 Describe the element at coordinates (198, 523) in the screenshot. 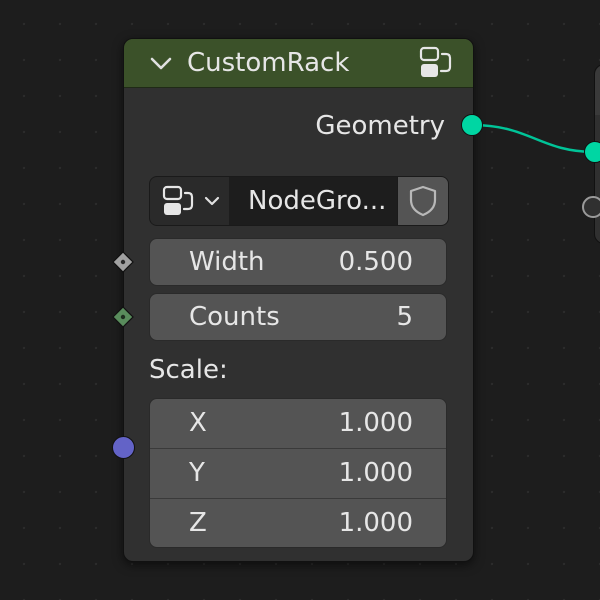

I see `scale-z-label: Z` at that location.